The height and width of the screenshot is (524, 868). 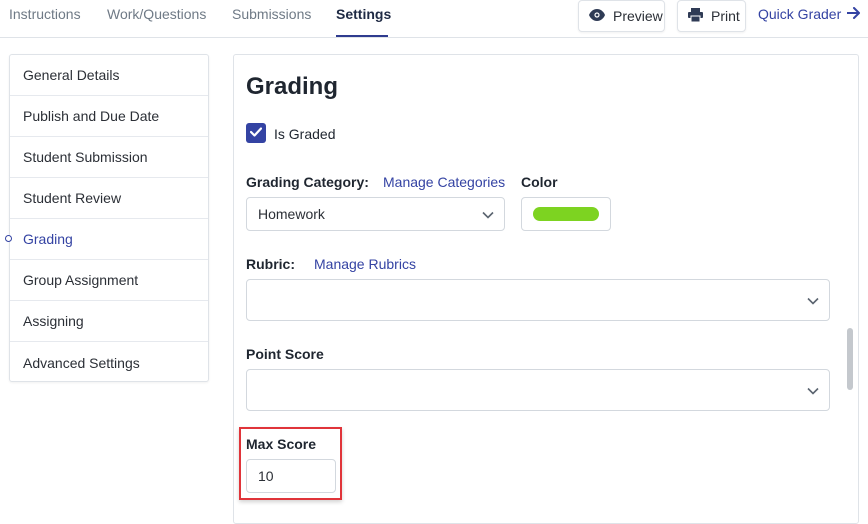 I want to click on tab-work-questions: Work/Questions, so click(x=156, y=14).